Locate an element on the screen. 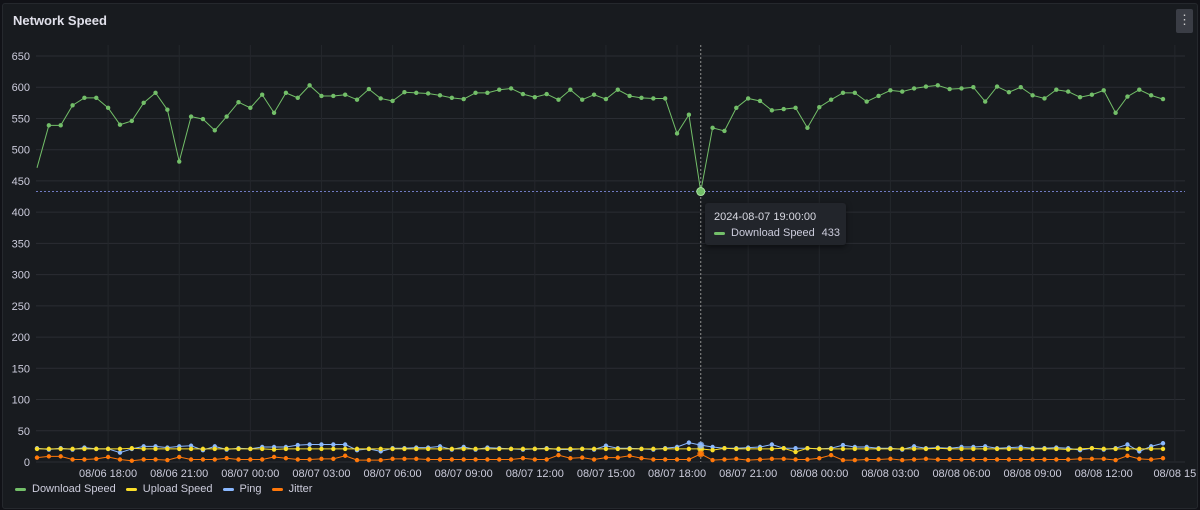 This screenshot has width=1200, height=510. legend-label: Jitter is located at coordinates (300, 489).